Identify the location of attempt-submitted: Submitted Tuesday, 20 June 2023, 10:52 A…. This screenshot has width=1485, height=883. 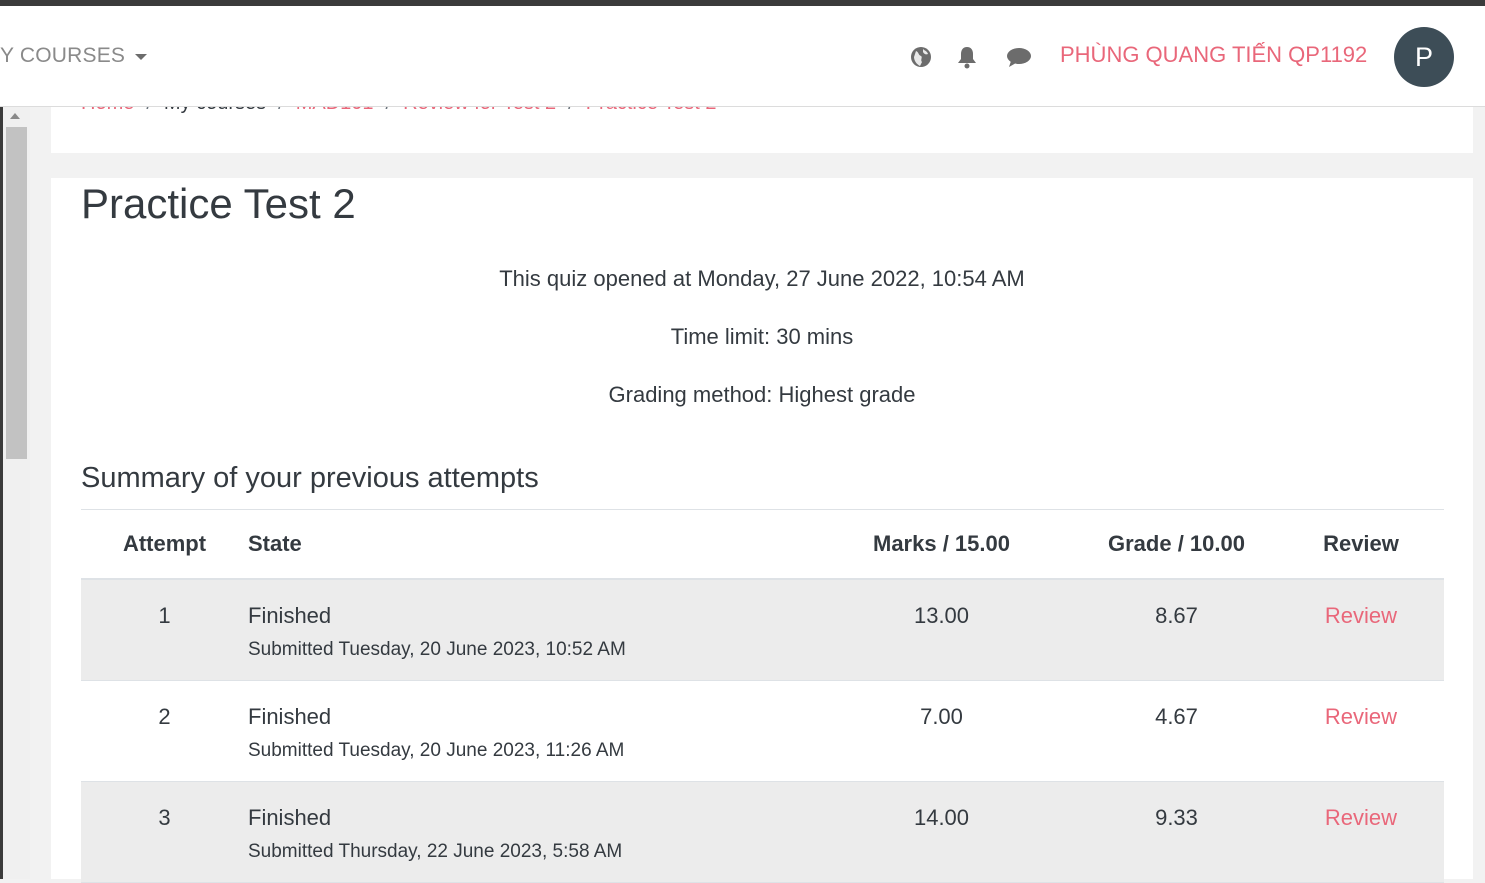
(437, 649).